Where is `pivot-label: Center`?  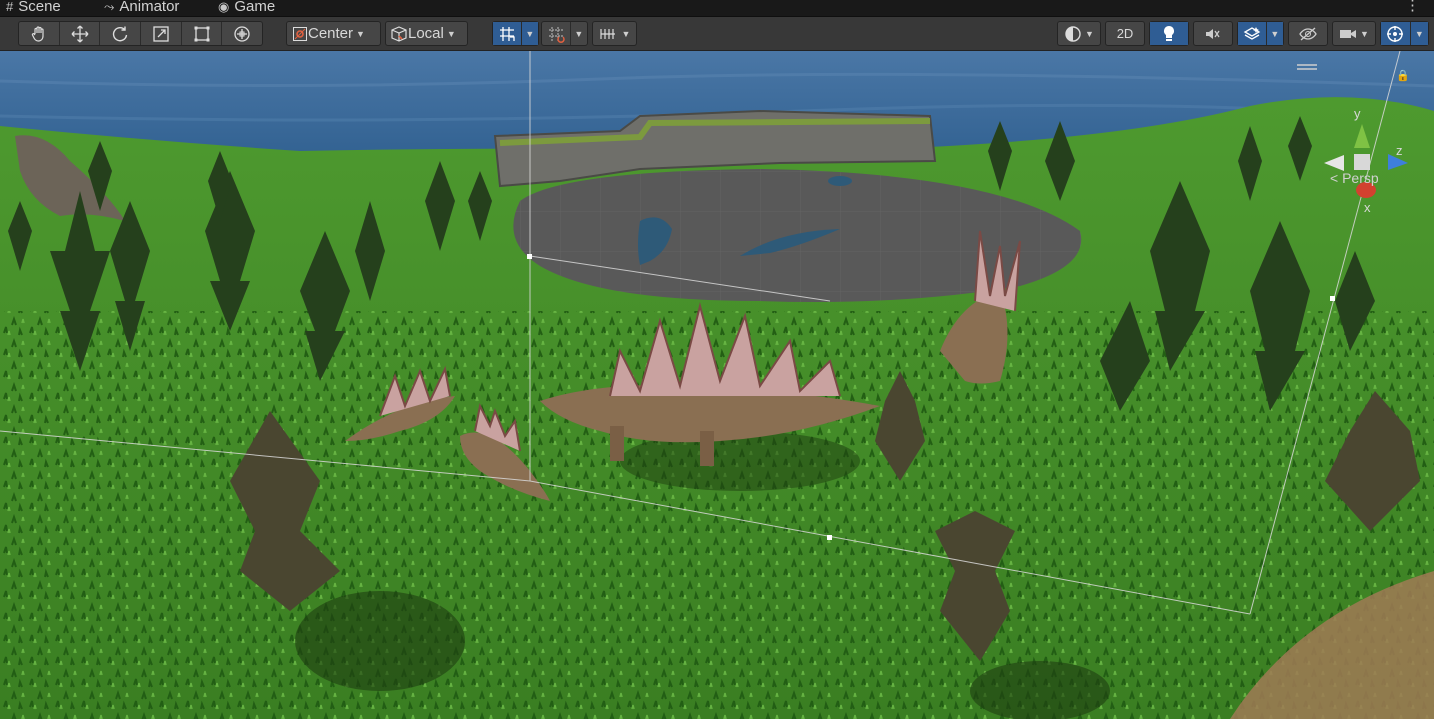
pivot-label: Center is located at coordinates (331, 33).